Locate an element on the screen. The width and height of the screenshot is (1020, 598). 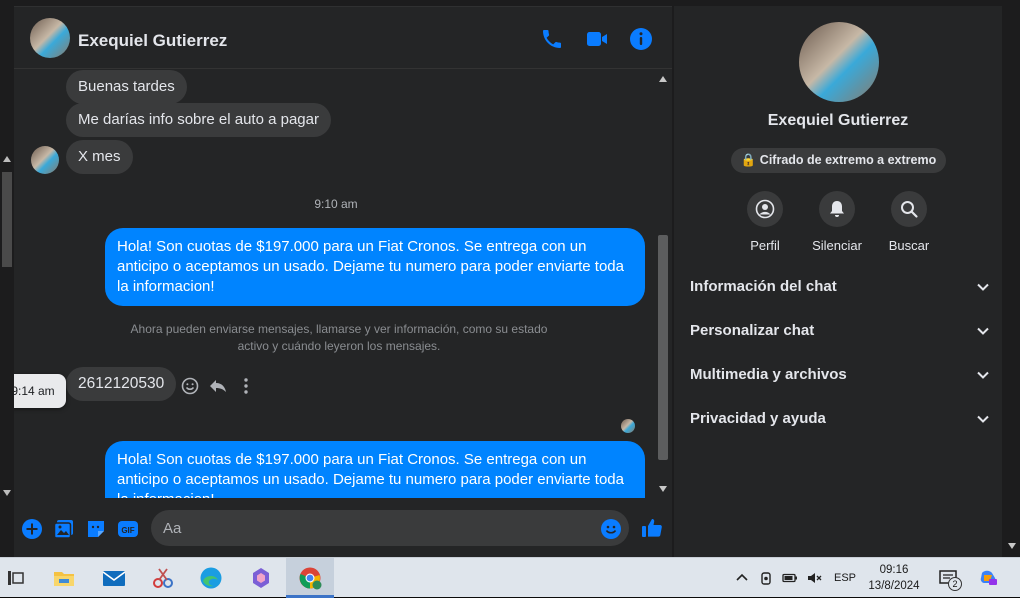
search-icon is located at coordinates (909, 209).